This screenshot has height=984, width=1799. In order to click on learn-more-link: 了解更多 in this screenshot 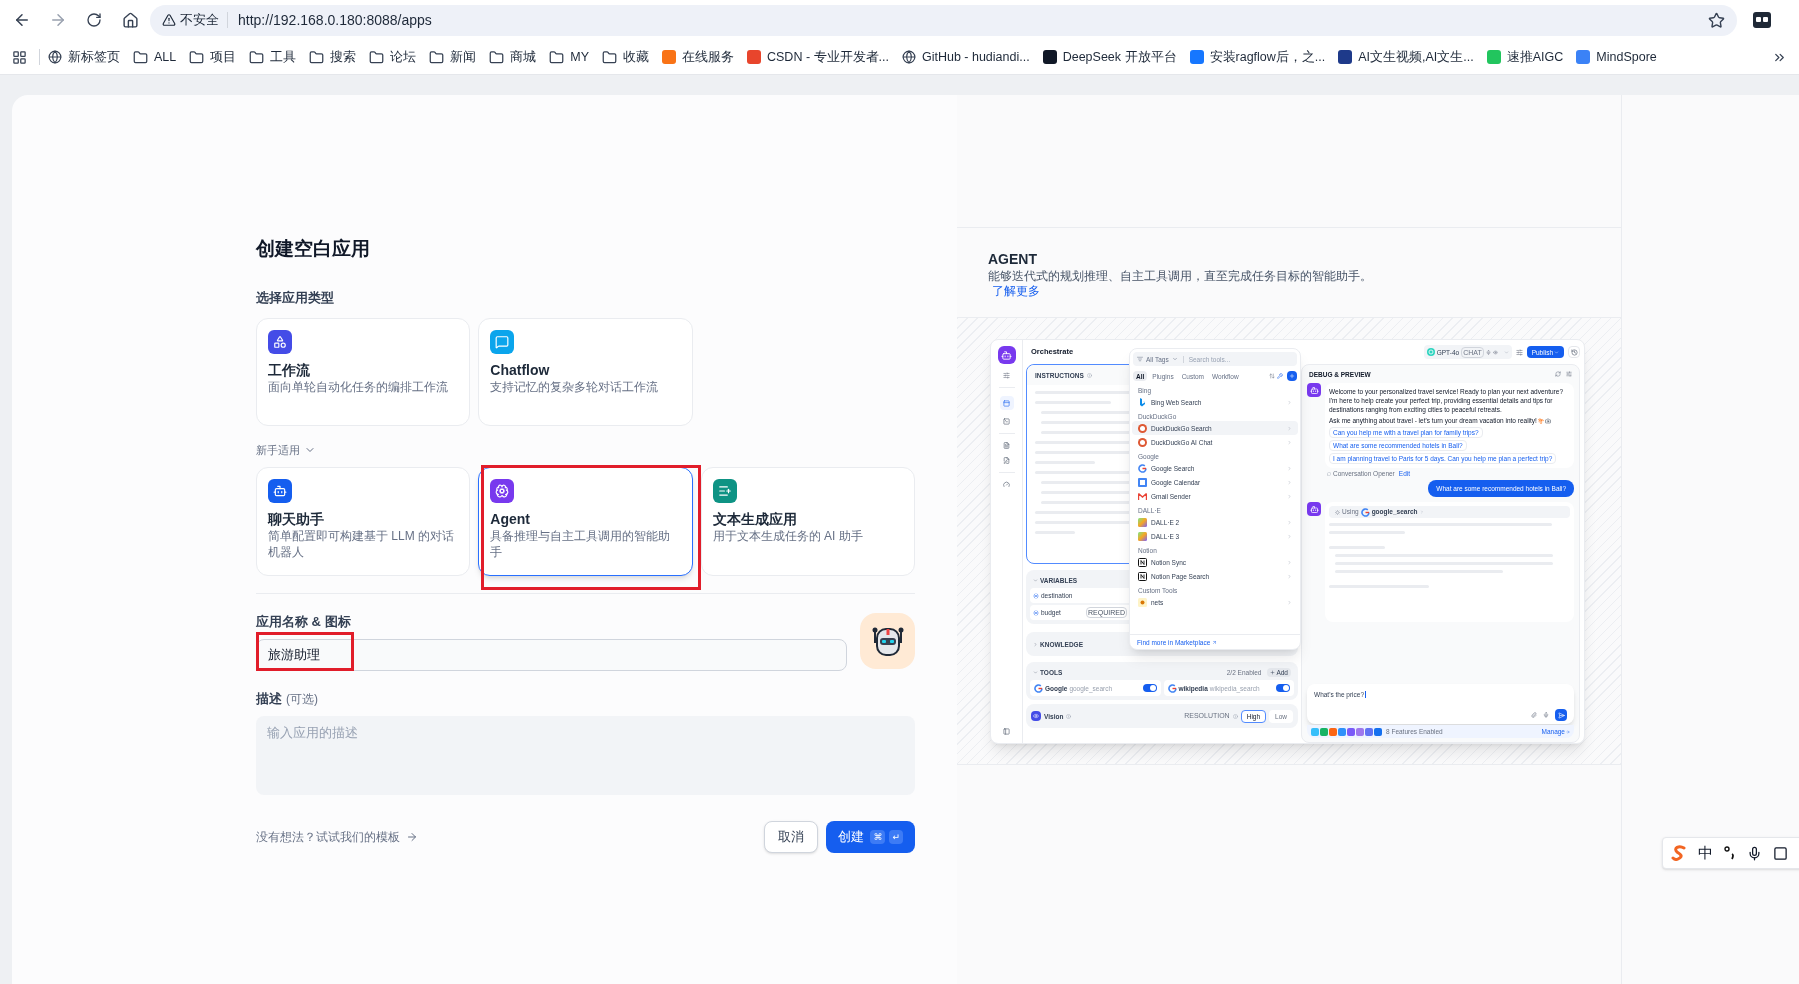, I will do `click(1016, 291)`.